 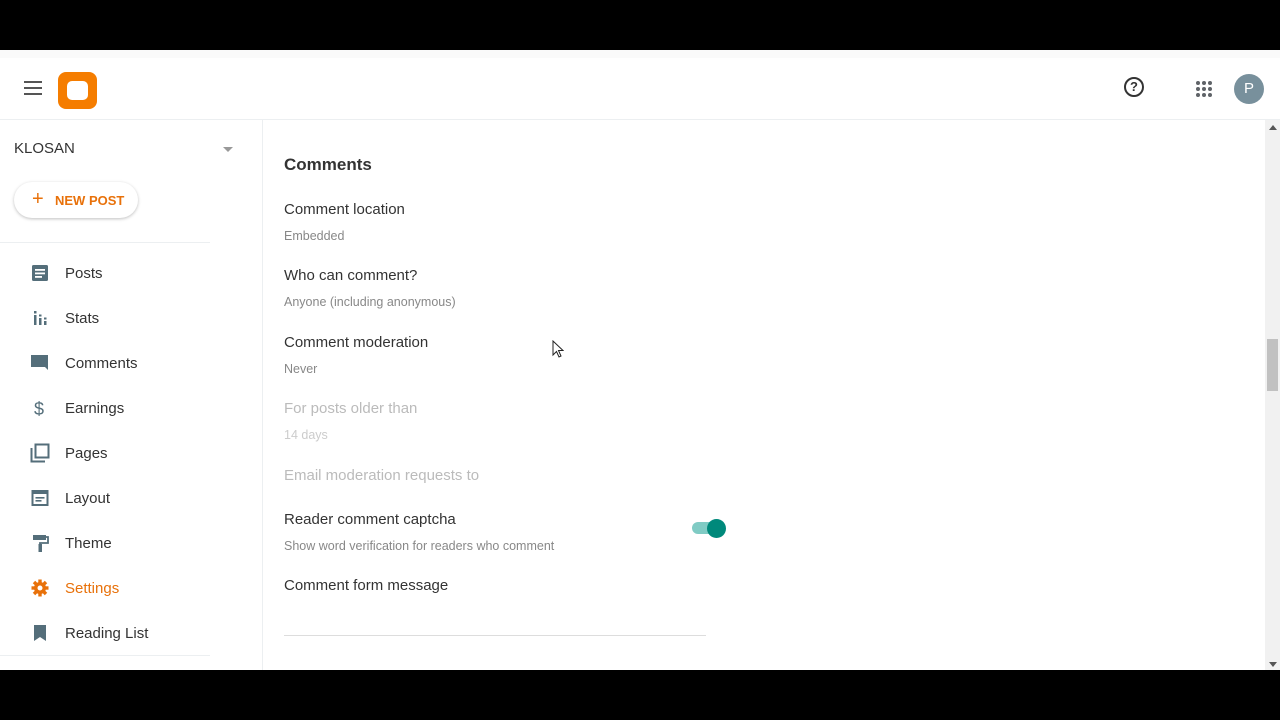 I want to click on captcha-toggle, so click(x=709, y=528).